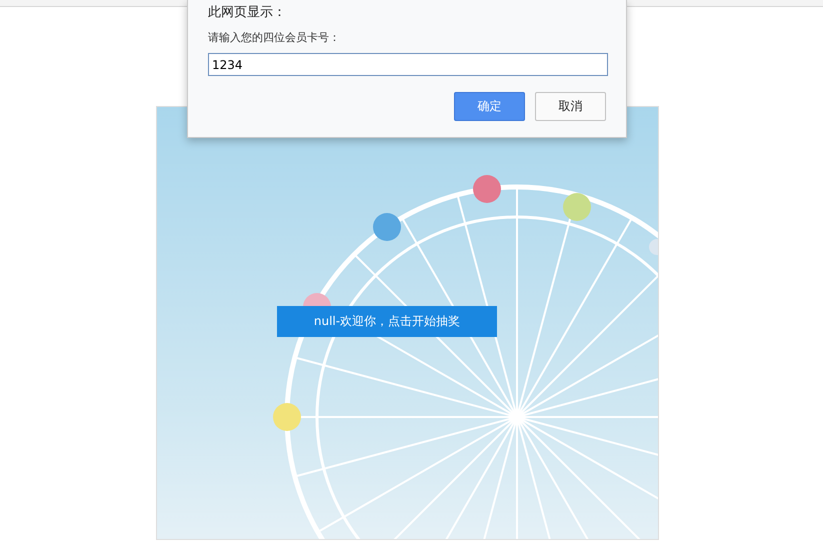 Image resolution: width=823 pixels, height=550 pixels. I want to click on dialog-title: 此网页显示：, so click(247, 12).